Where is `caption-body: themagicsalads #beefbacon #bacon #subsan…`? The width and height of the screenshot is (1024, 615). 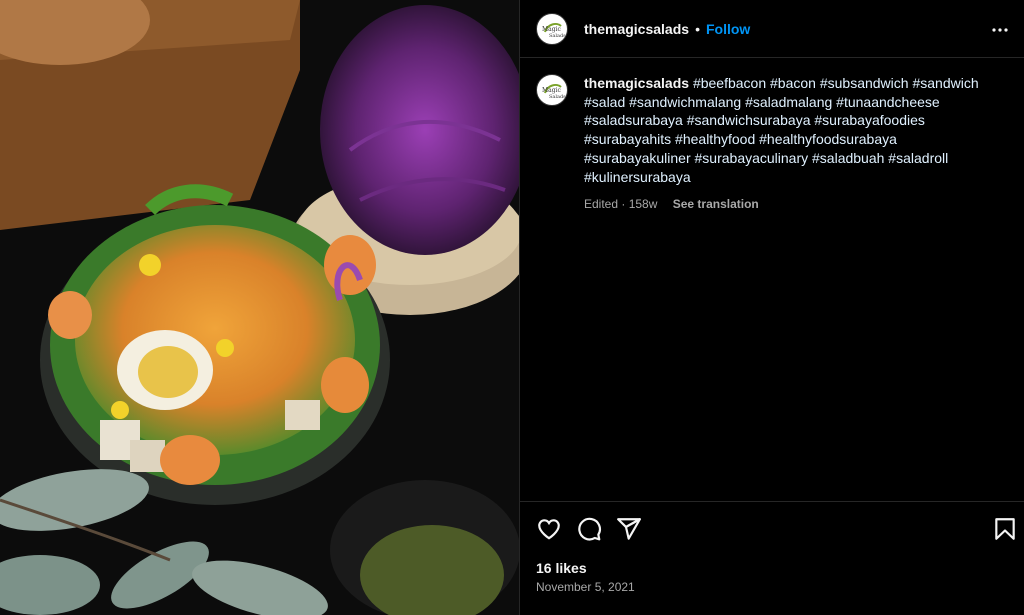
caption-body: themagicsalads #beefbacon #bacon #subsan… is located at coordinates (794, 144).